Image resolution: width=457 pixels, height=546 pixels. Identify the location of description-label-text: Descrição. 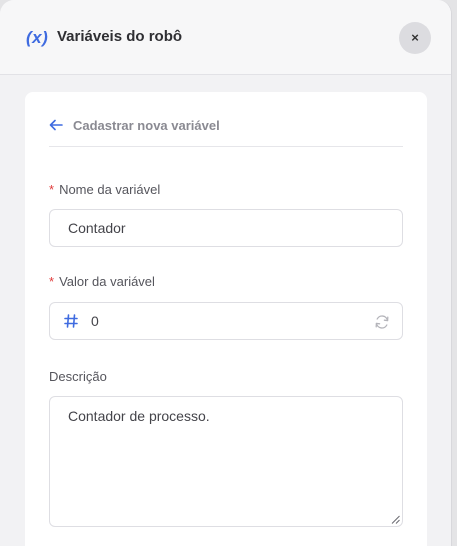
(78, 376).